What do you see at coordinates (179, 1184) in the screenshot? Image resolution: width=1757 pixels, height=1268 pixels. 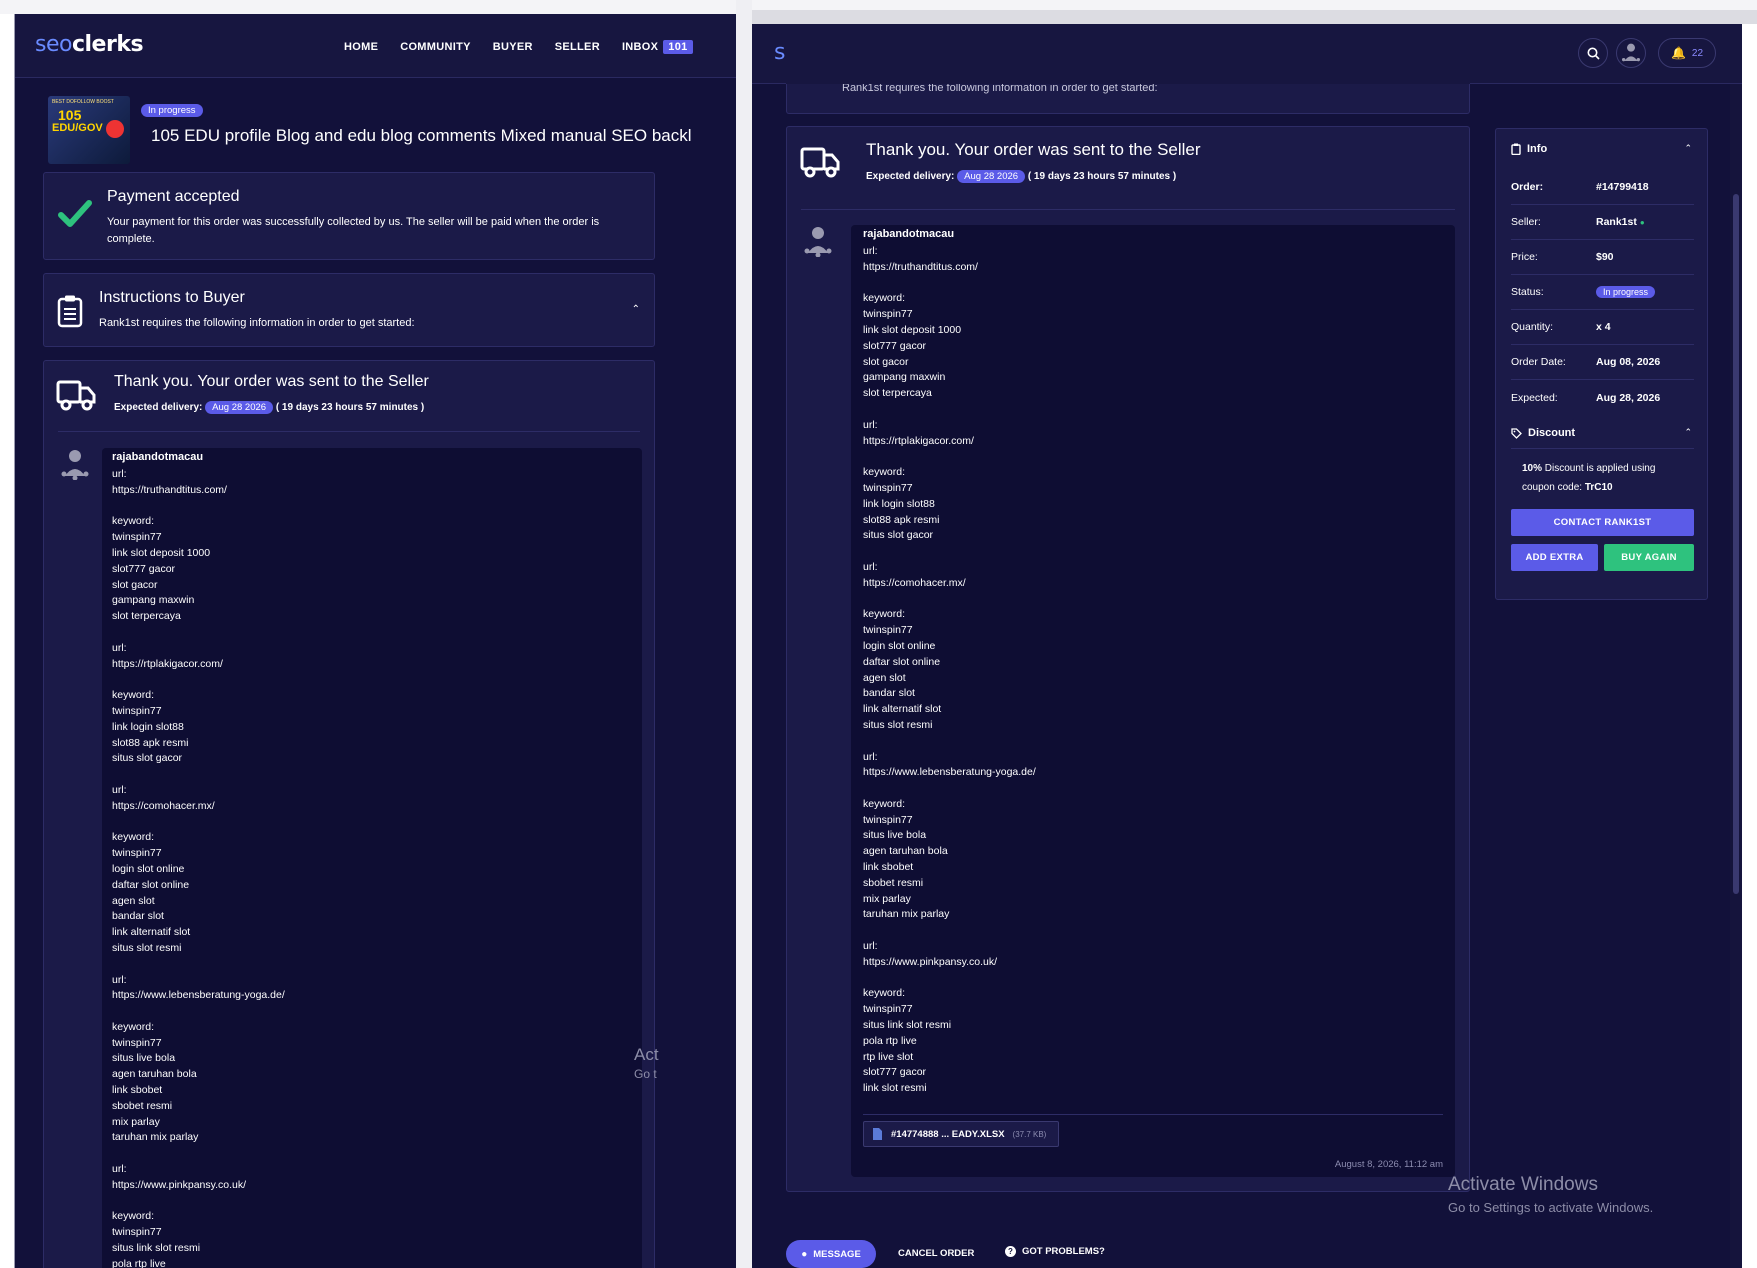 I see `message-line: https://www.pinkpansy.co.uk/` at bounding box center [179, 1184].